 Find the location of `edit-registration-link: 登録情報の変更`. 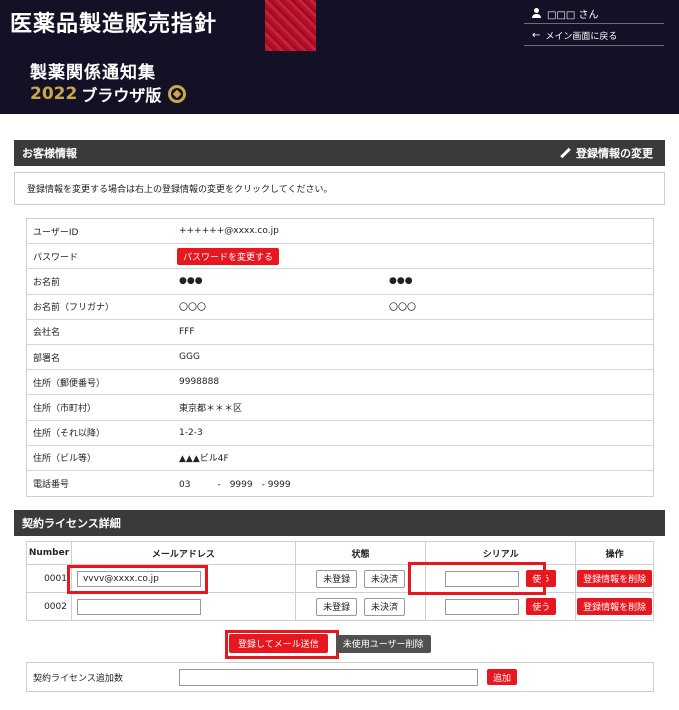

edit-registration-link: 登録情報の変更 is located at coordinates (606, 153).